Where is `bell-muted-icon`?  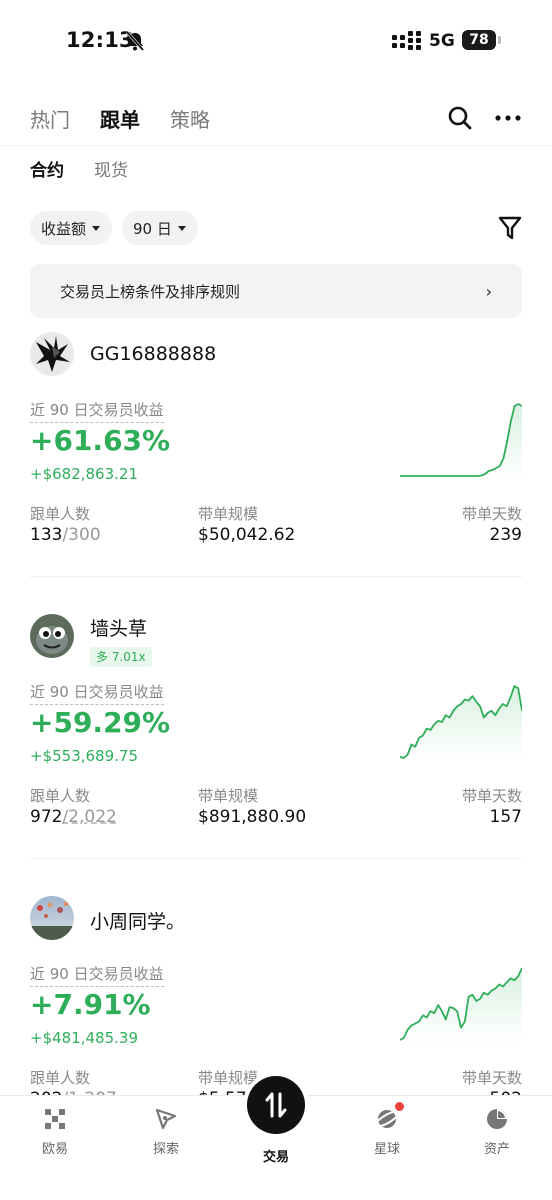
bell-muted-icon is located at coordinates (135, 41).